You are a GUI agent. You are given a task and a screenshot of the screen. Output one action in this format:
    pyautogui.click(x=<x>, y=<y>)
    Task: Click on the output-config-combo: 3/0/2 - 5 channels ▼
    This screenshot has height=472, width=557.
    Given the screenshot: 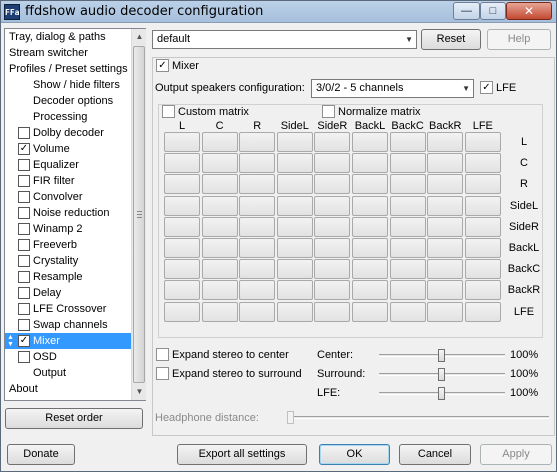 What is the action you would take?
    pyautogui.click(x=392, y=88)
    